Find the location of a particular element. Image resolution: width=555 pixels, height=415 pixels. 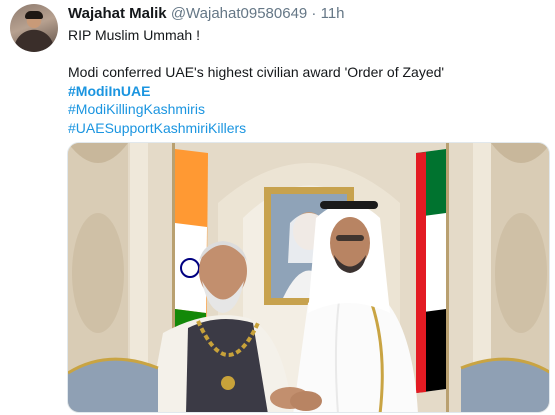

author-name: Wajahat Malik is located at coordinates (117, 13).